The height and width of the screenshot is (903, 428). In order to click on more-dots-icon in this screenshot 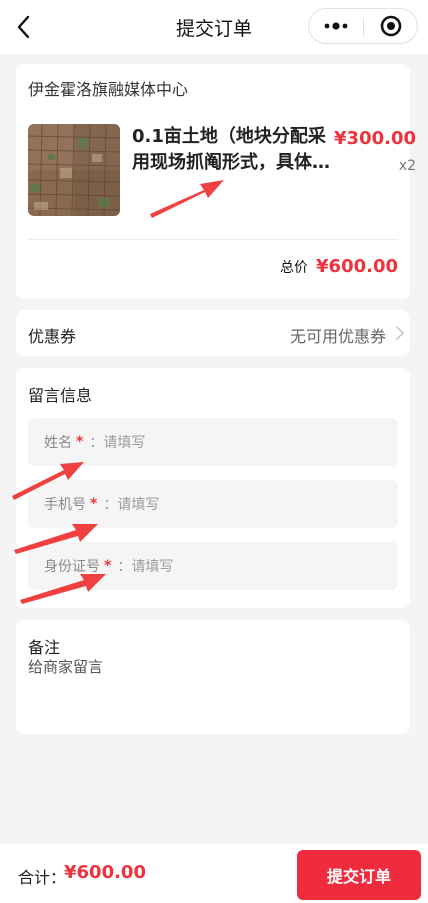, I will do `click(336, 26)`.